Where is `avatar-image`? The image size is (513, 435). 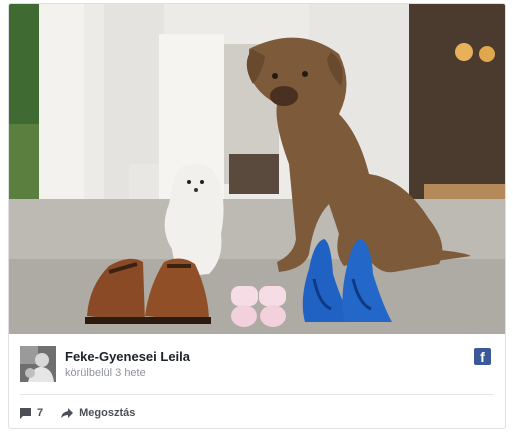
avatar-image is located at coordinates (38, 364).